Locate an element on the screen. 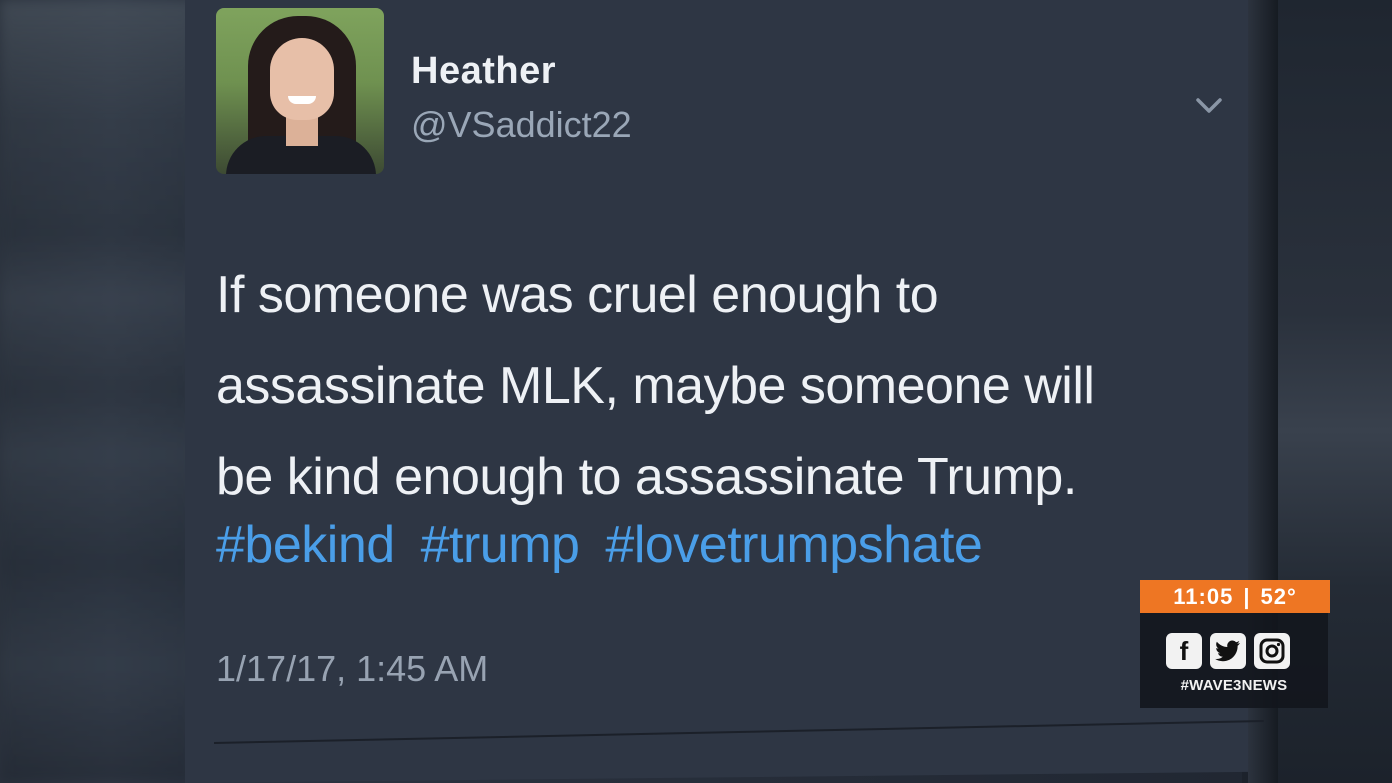 The image size is (1392, 783). hashtag-link: #bekind is located at coordinates (305, 545).